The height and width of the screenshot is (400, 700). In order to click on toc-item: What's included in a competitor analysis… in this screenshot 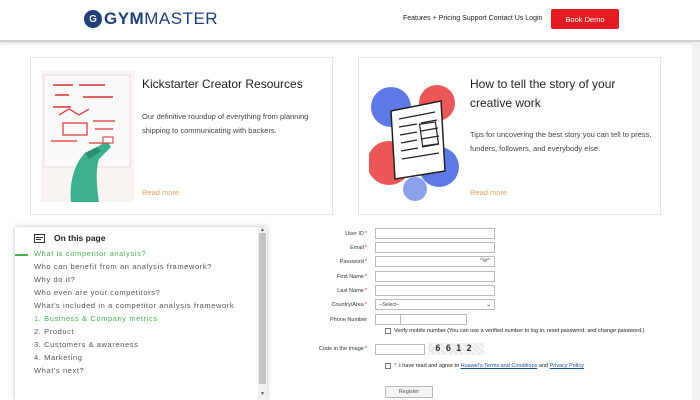, I will do `click(144, 305)`.